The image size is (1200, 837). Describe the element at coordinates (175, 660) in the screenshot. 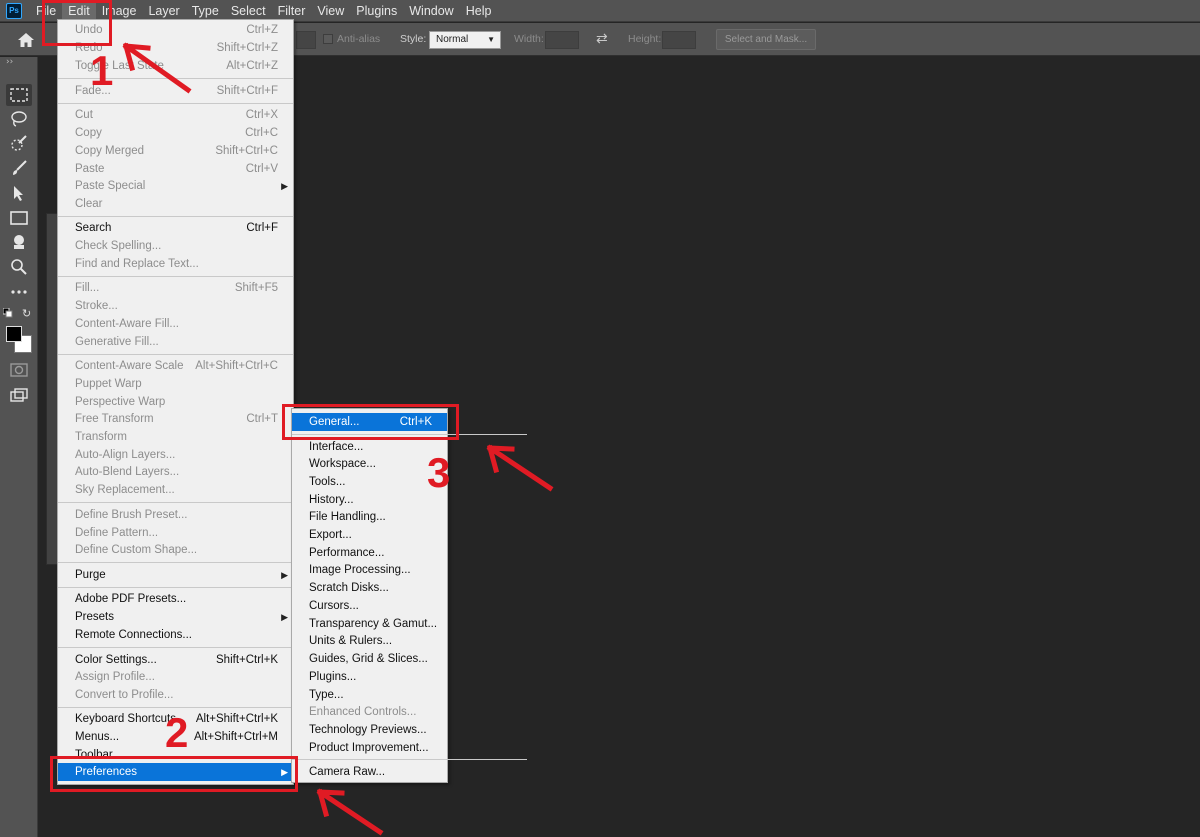

I see `menu-item-color-settings: Color Settings... Shift+Ctrl+K` at that location.